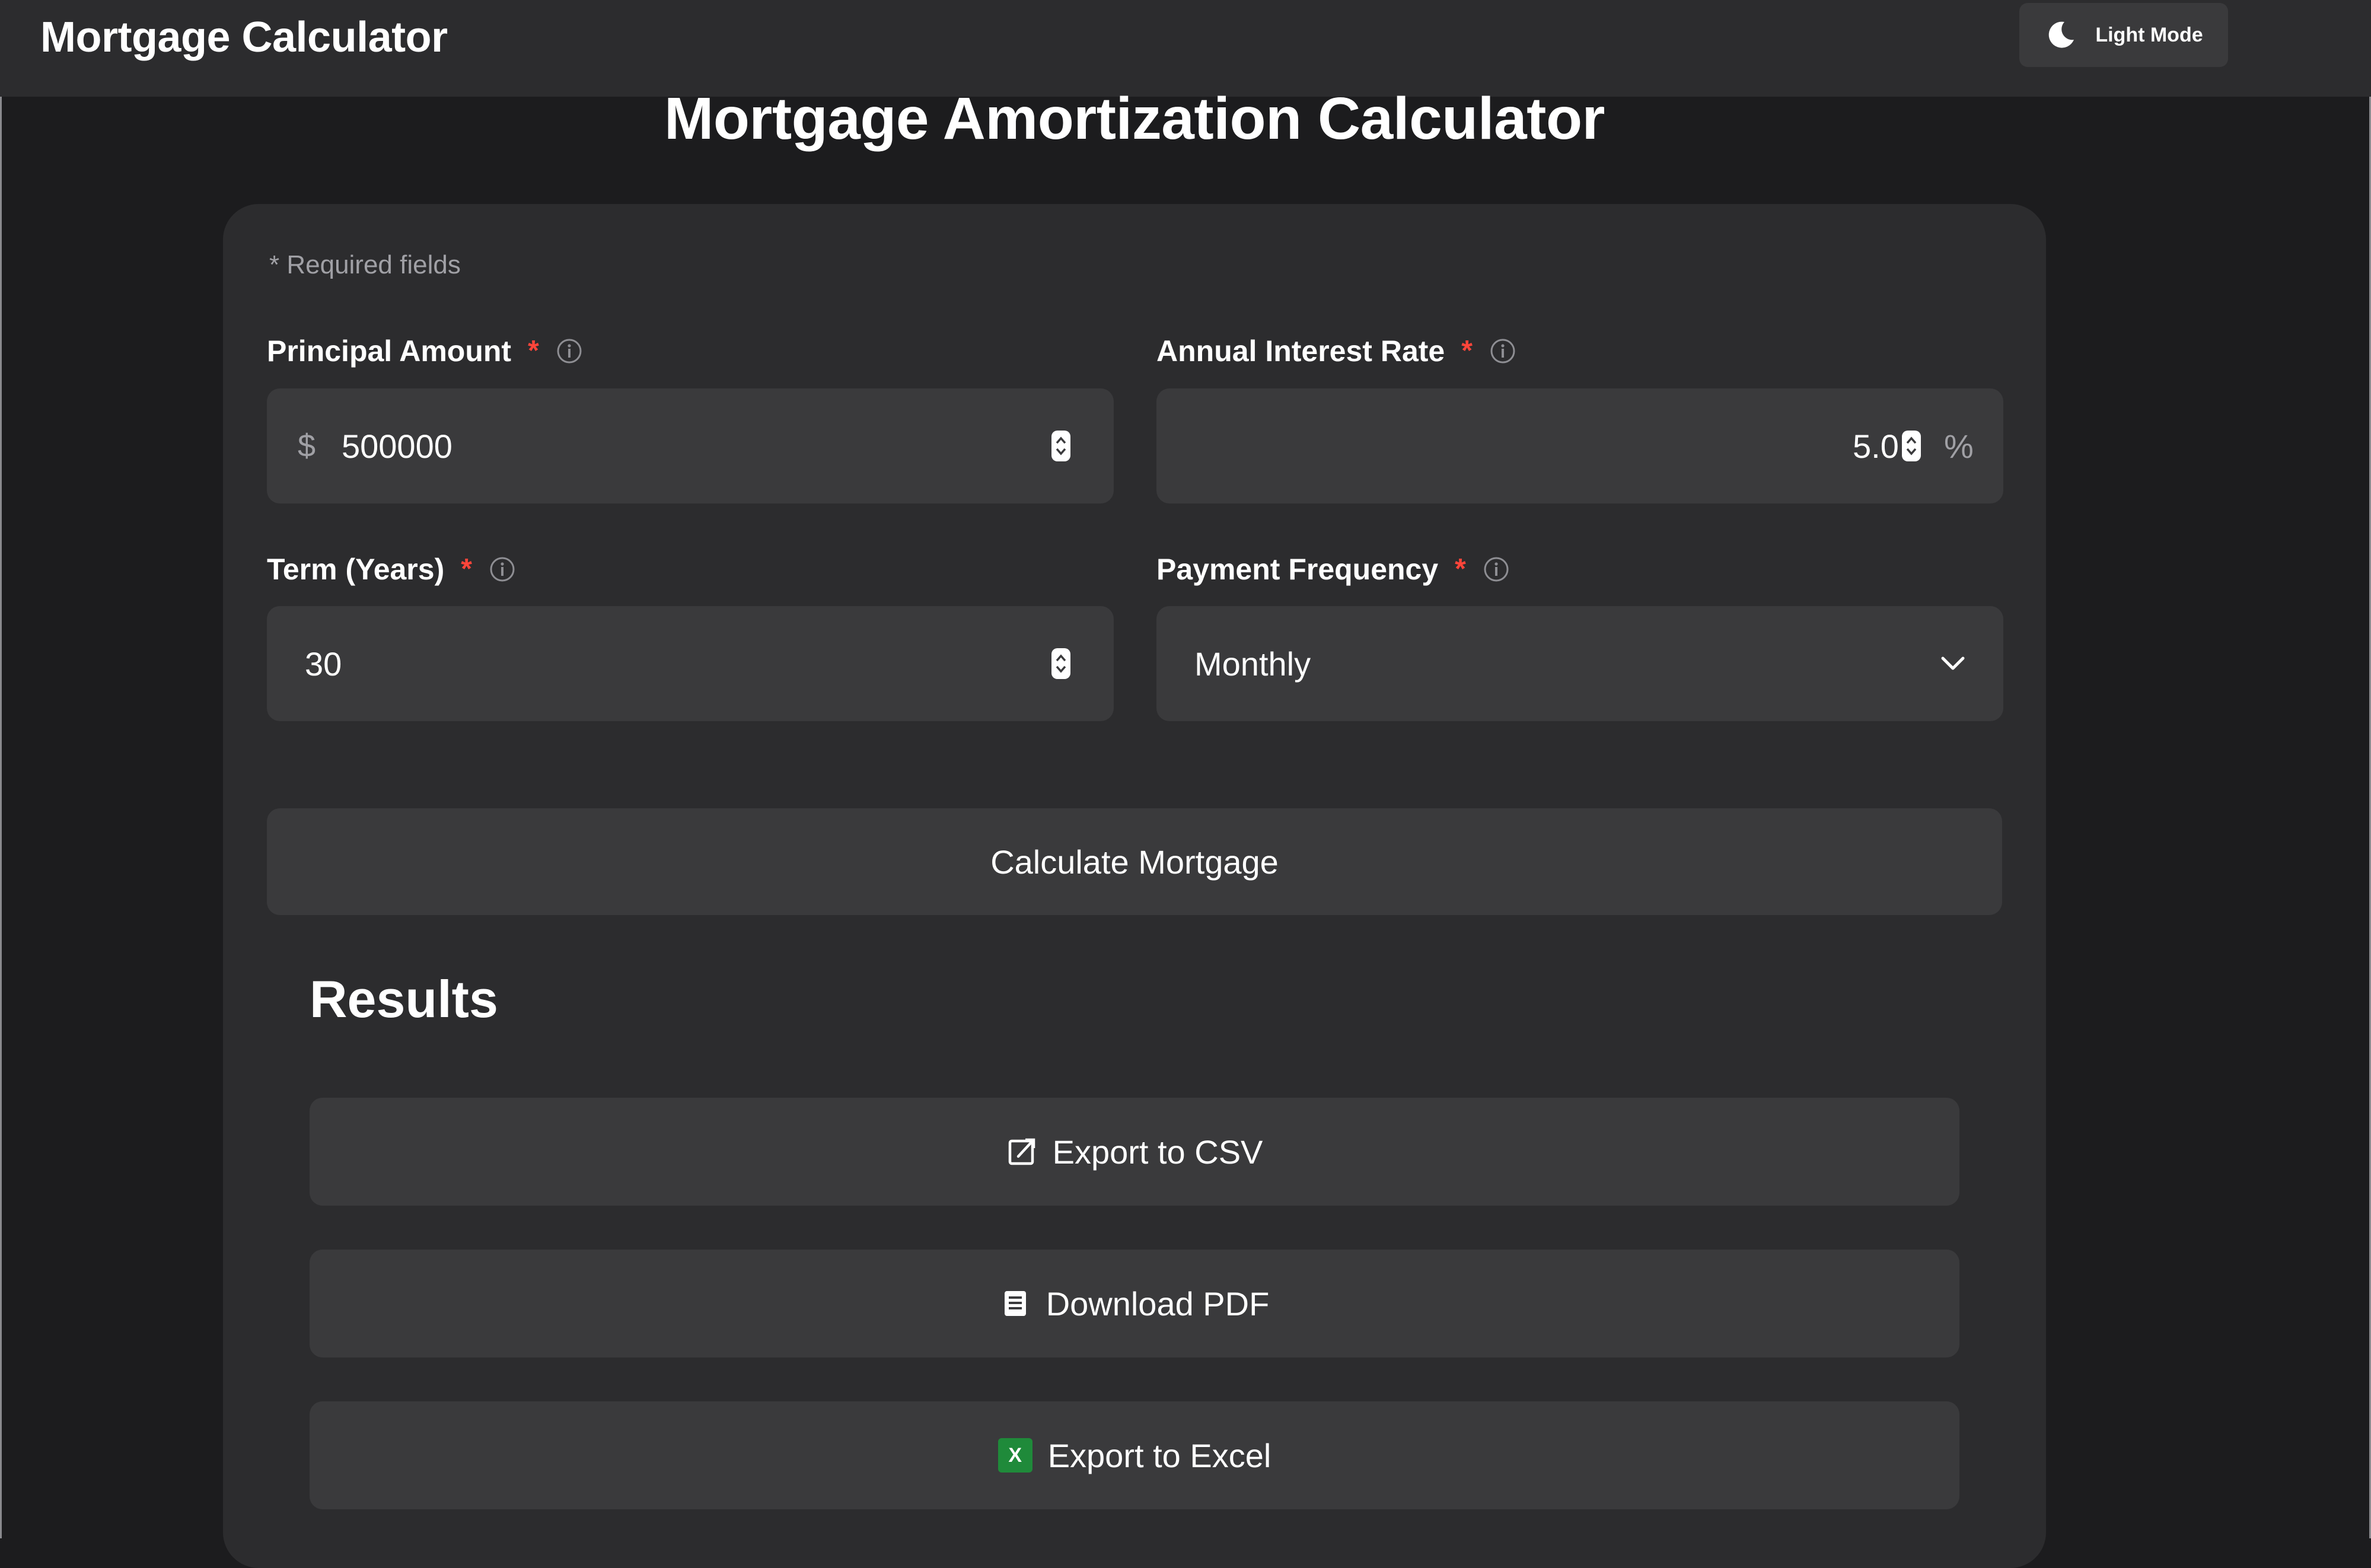 This screenshot has width=2371, height=1568. I want to click on top-bar: Mortgage Calculator Light Mode, so click(1185, 49).